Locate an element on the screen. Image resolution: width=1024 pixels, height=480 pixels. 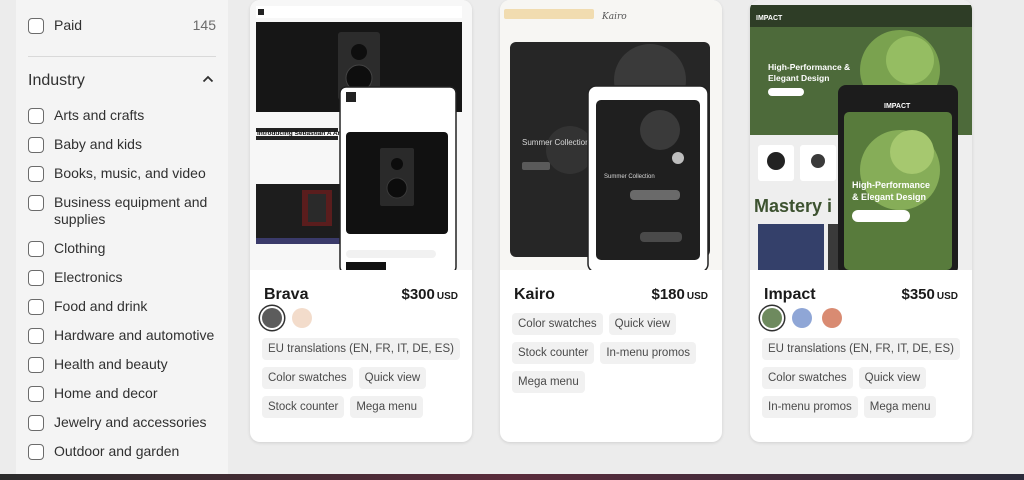
divider is located at coordinates (122, 56).